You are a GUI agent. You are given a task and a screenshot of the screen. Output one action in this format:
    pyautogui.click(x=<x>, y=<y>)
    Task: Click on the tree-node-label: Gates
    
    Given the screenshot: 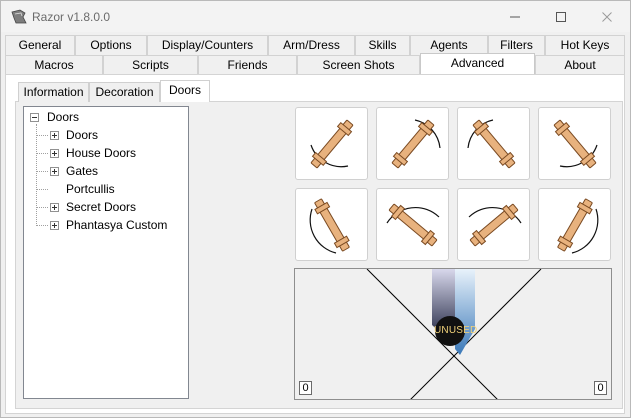 What is the action you would take?
    pyautogui.click(x=82, y=171)
    